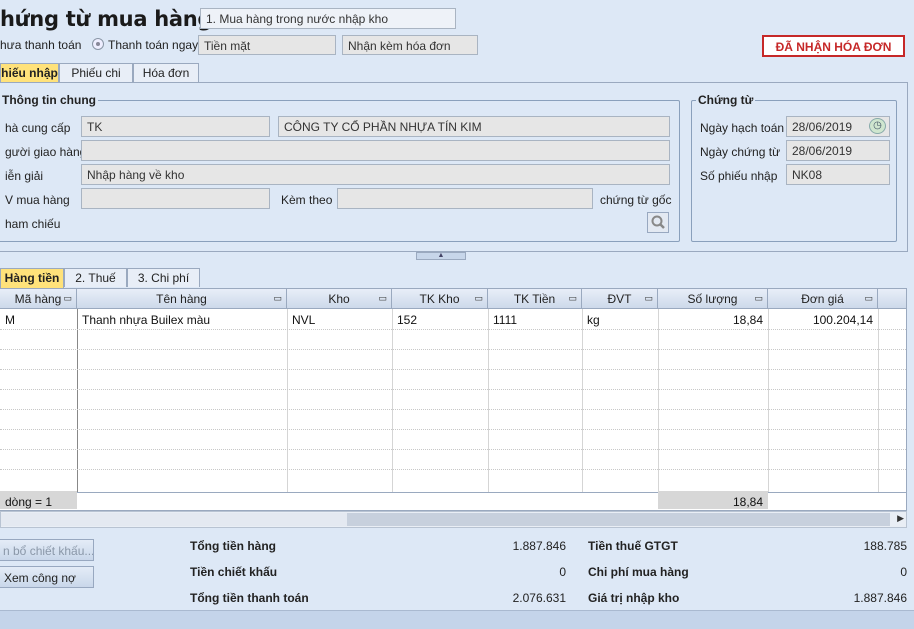 This screenshot has width=914, height=629. I want to click on tab-receipt-label: hiếu nhập, so click(29, 73).